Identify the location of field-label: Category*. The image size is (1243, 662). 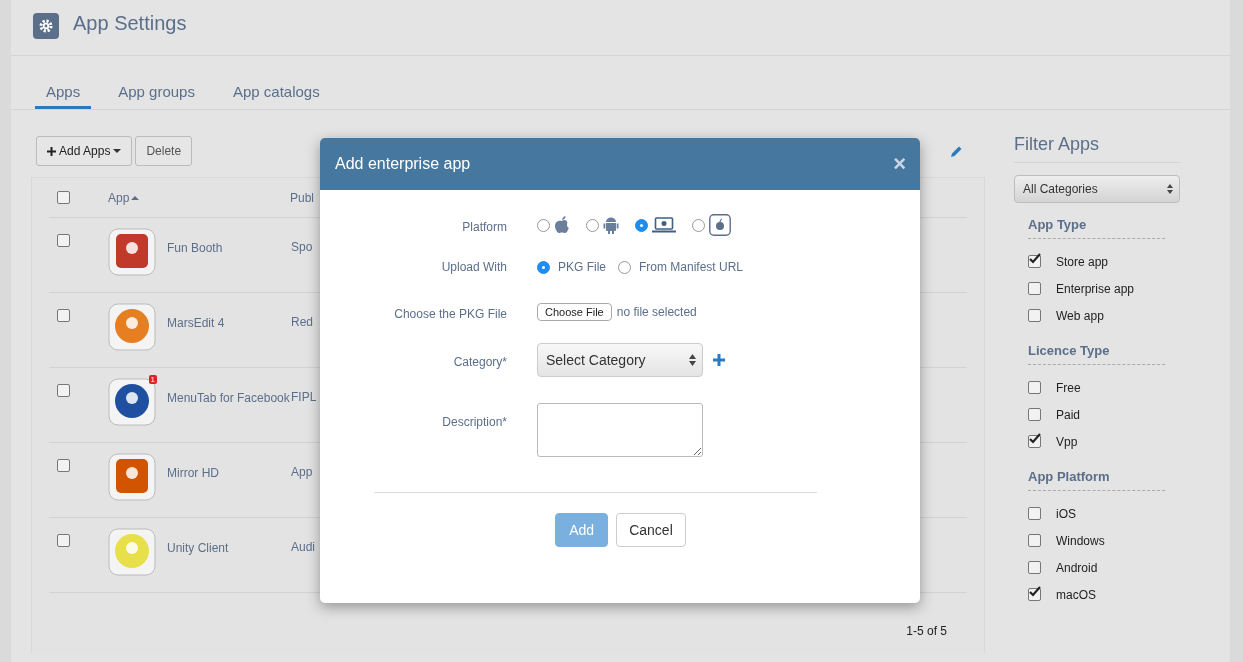
(479, 362).